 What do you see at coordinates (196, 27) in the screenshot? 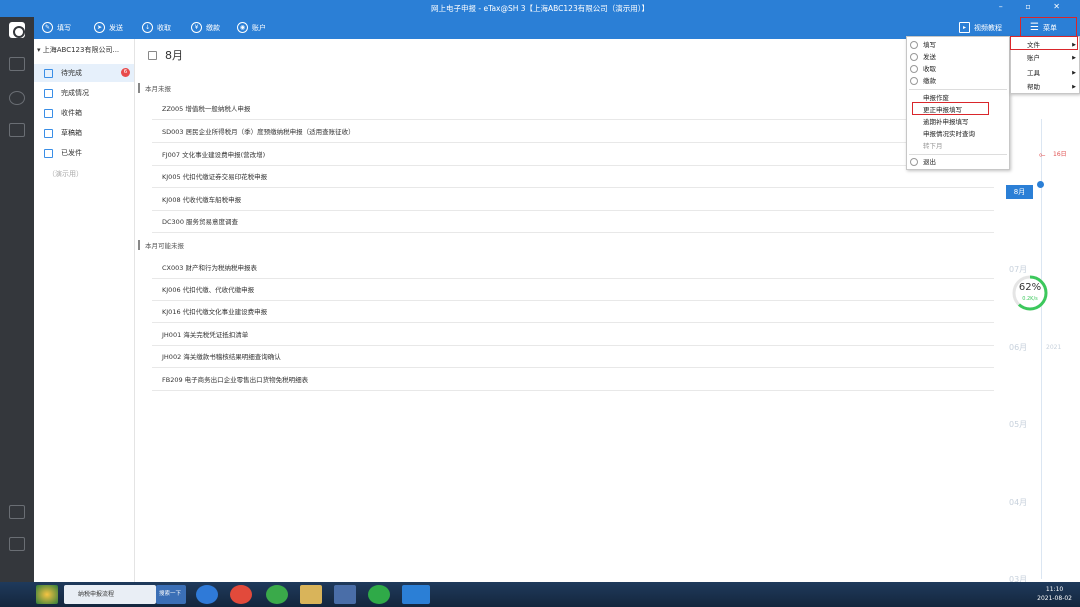
I see `payment-icon: ¥` at bounding box center [196, 27].